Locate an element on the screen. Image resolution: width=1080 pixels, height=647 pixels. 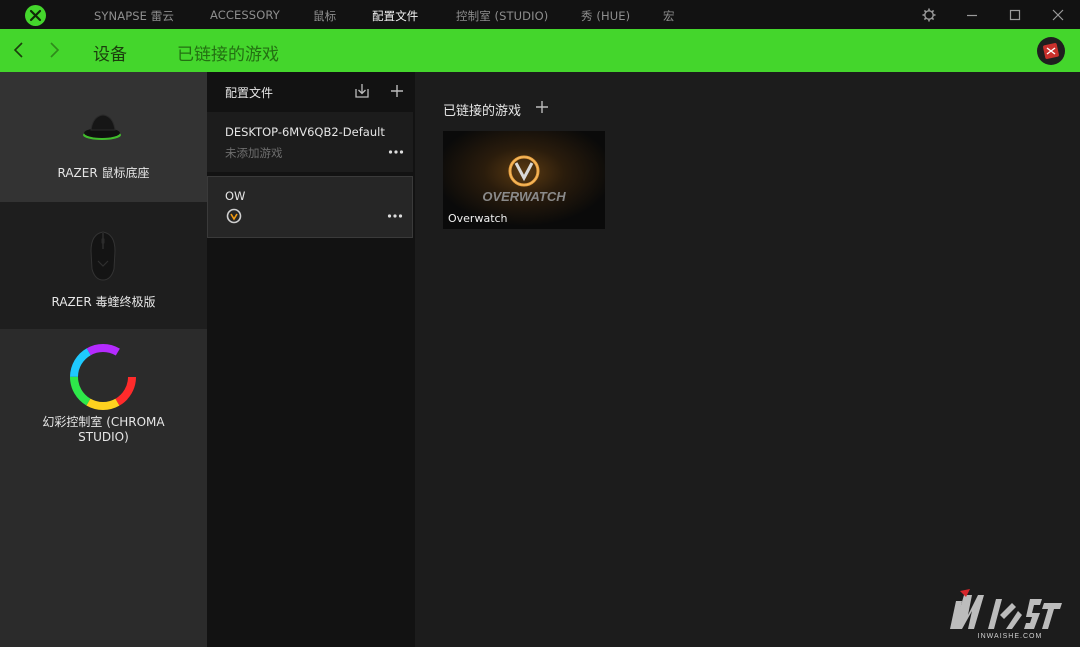
import-icon is located at coordinates (362, 91).